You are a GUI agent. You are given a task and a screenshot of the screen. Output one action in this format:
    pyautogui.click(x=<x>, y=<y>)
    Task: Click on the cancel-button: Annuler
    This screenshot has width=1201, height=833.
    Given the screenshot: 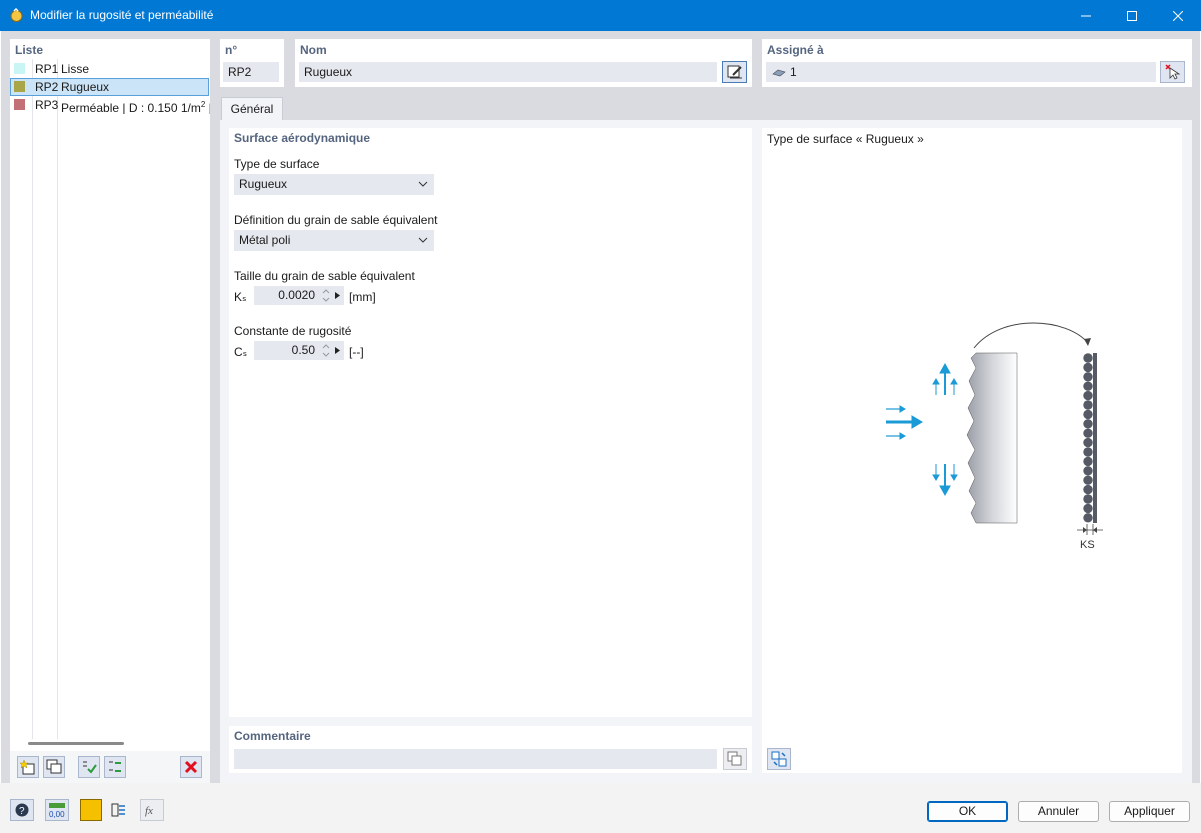 What is the action you would take?
    pyautogui.click(x=1058, y=811)
    